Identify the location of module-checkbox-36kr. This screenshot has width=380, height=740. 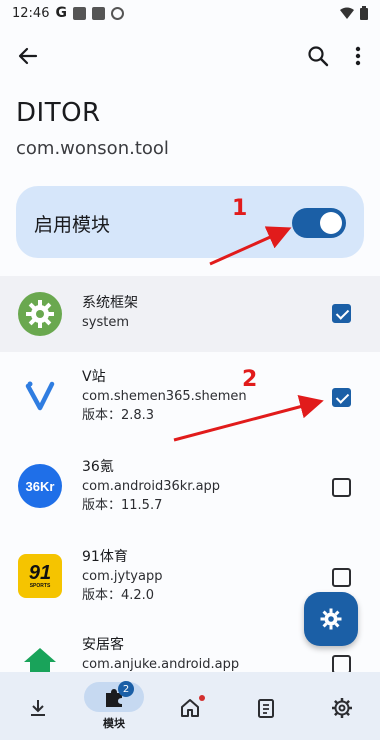
(341, 487).